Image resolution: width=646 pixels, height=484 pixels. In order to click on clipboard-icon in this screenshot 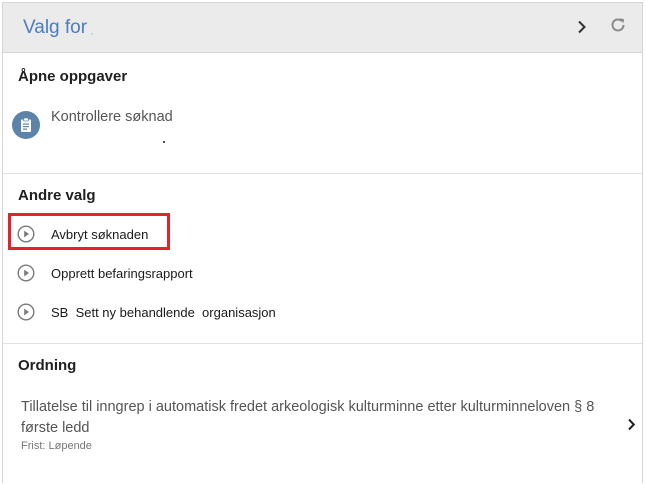, I will do `click(26, 125)`.